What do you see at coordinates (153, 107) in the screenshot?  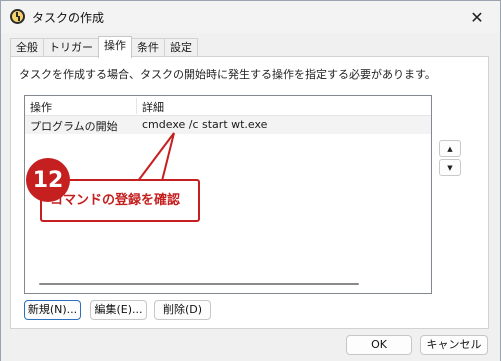 I see `column-header-detail: 詳細` at bounding box center [153, 107].